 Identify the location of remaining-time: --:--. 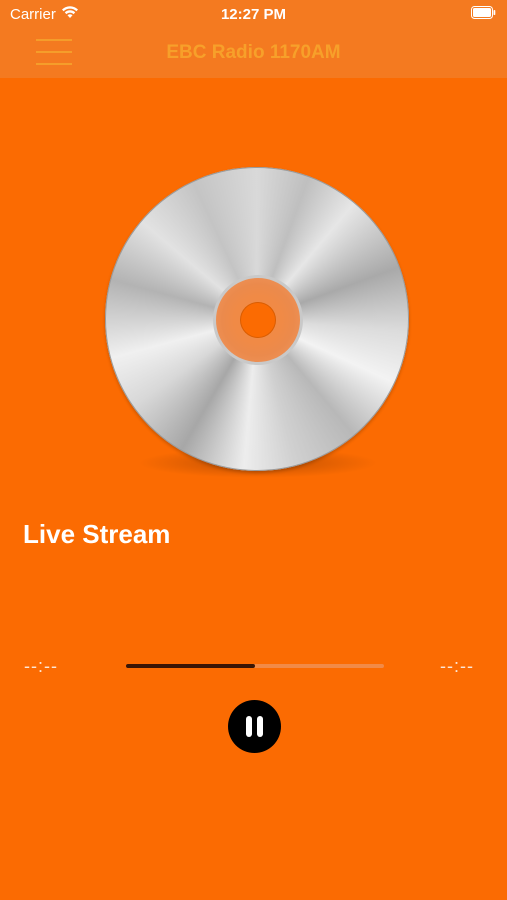
(457, 666).